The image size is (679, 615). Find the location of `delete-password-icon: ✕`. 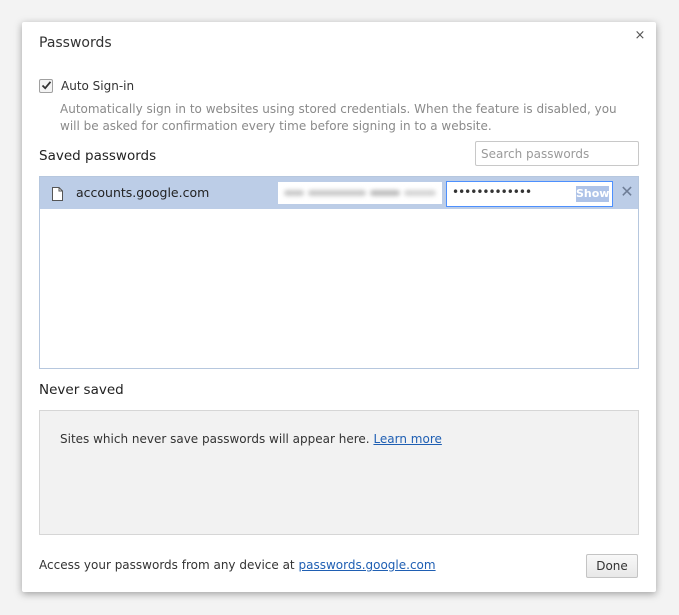

delete-password-icon: ✕ is located at coordinates (627, 192).